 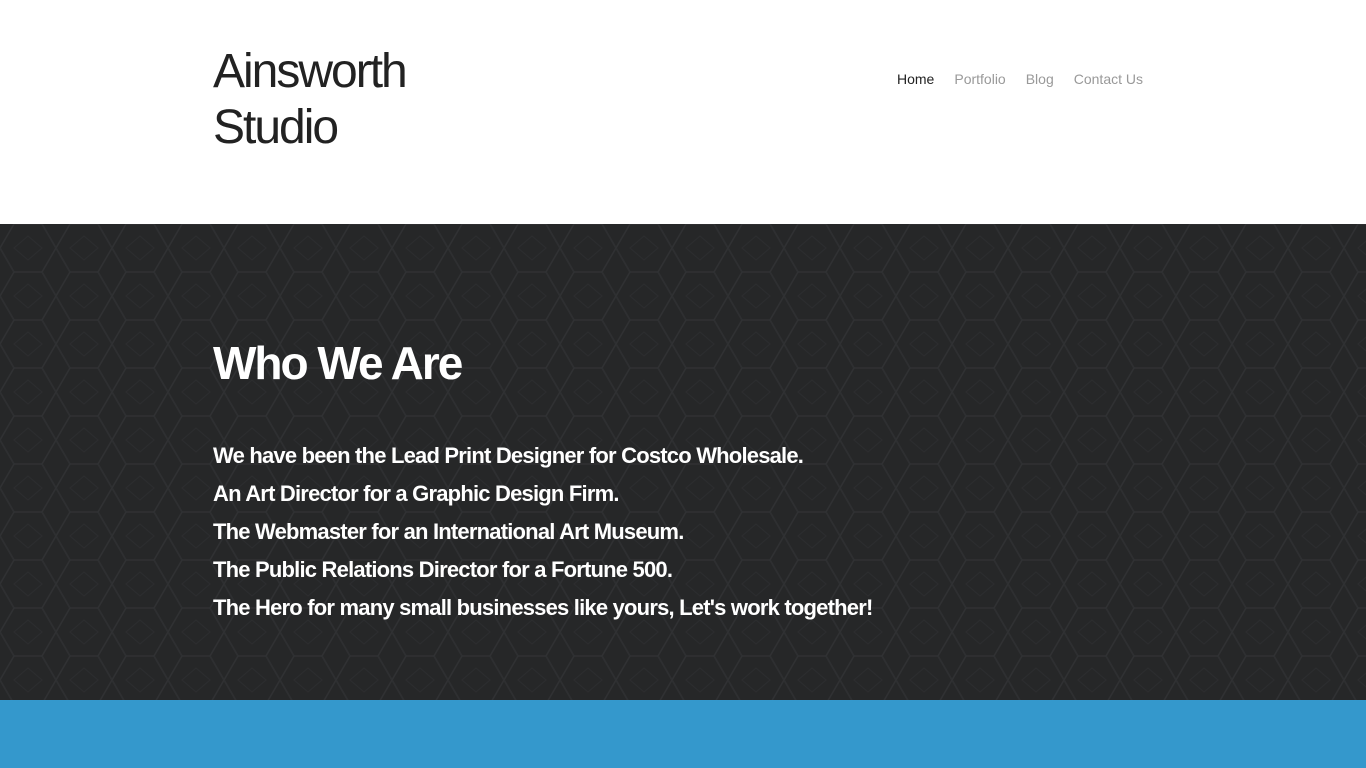 I want to click on nav-item-portfolio: Portfolio, so click(x=979, y=79).